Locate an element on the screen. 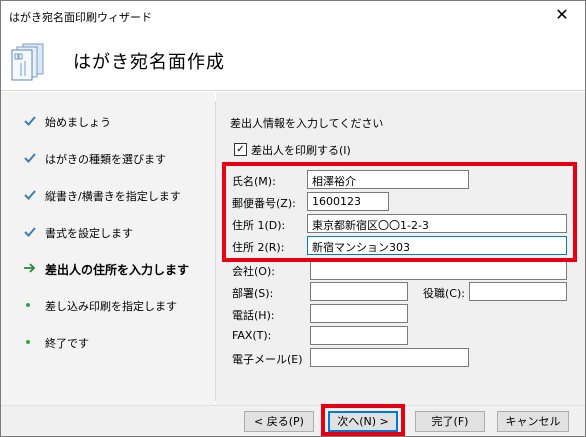 The width and height of the screenshot is (586, 437). wizard-page-icon is located at coordinates (27, 62).